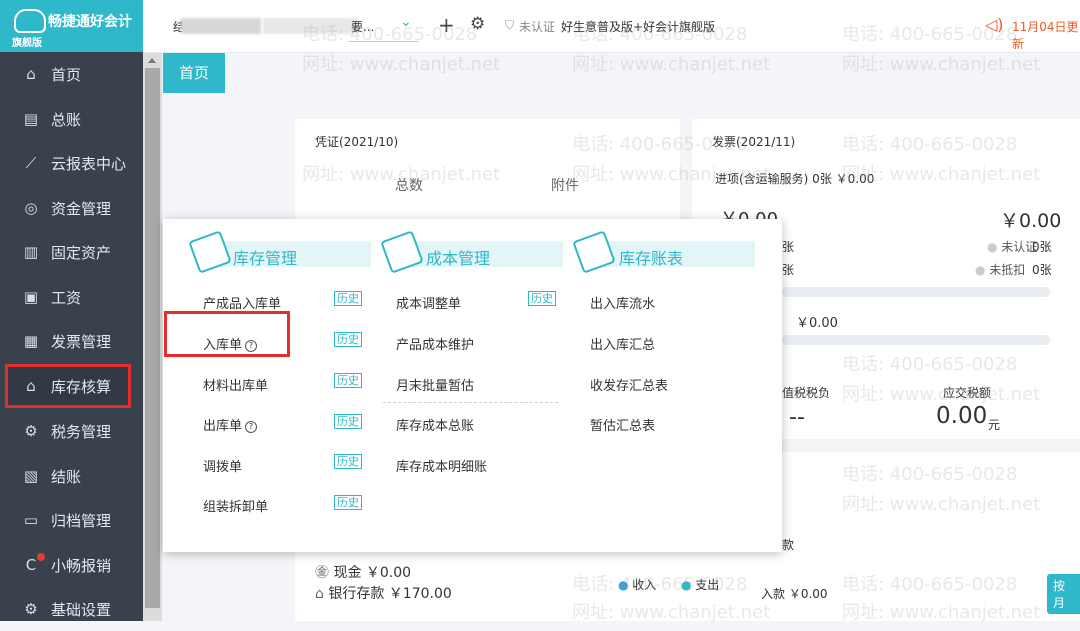  I want to click on menu-item-finished-goods-receipt: 产成品入库单, so click(242, 302).